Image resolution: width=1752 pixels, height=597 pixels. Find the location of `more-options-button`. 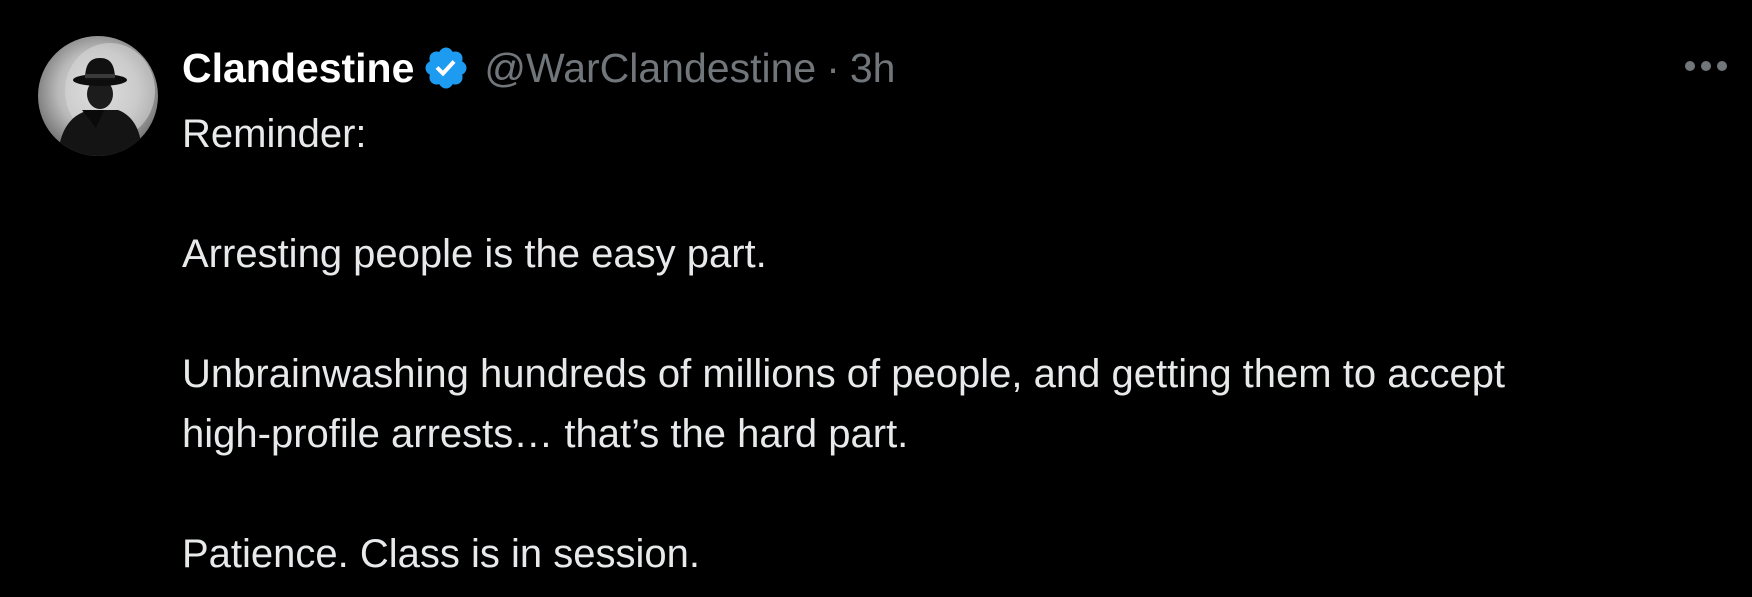

more-options-button is located at coordinates (1706, 66).